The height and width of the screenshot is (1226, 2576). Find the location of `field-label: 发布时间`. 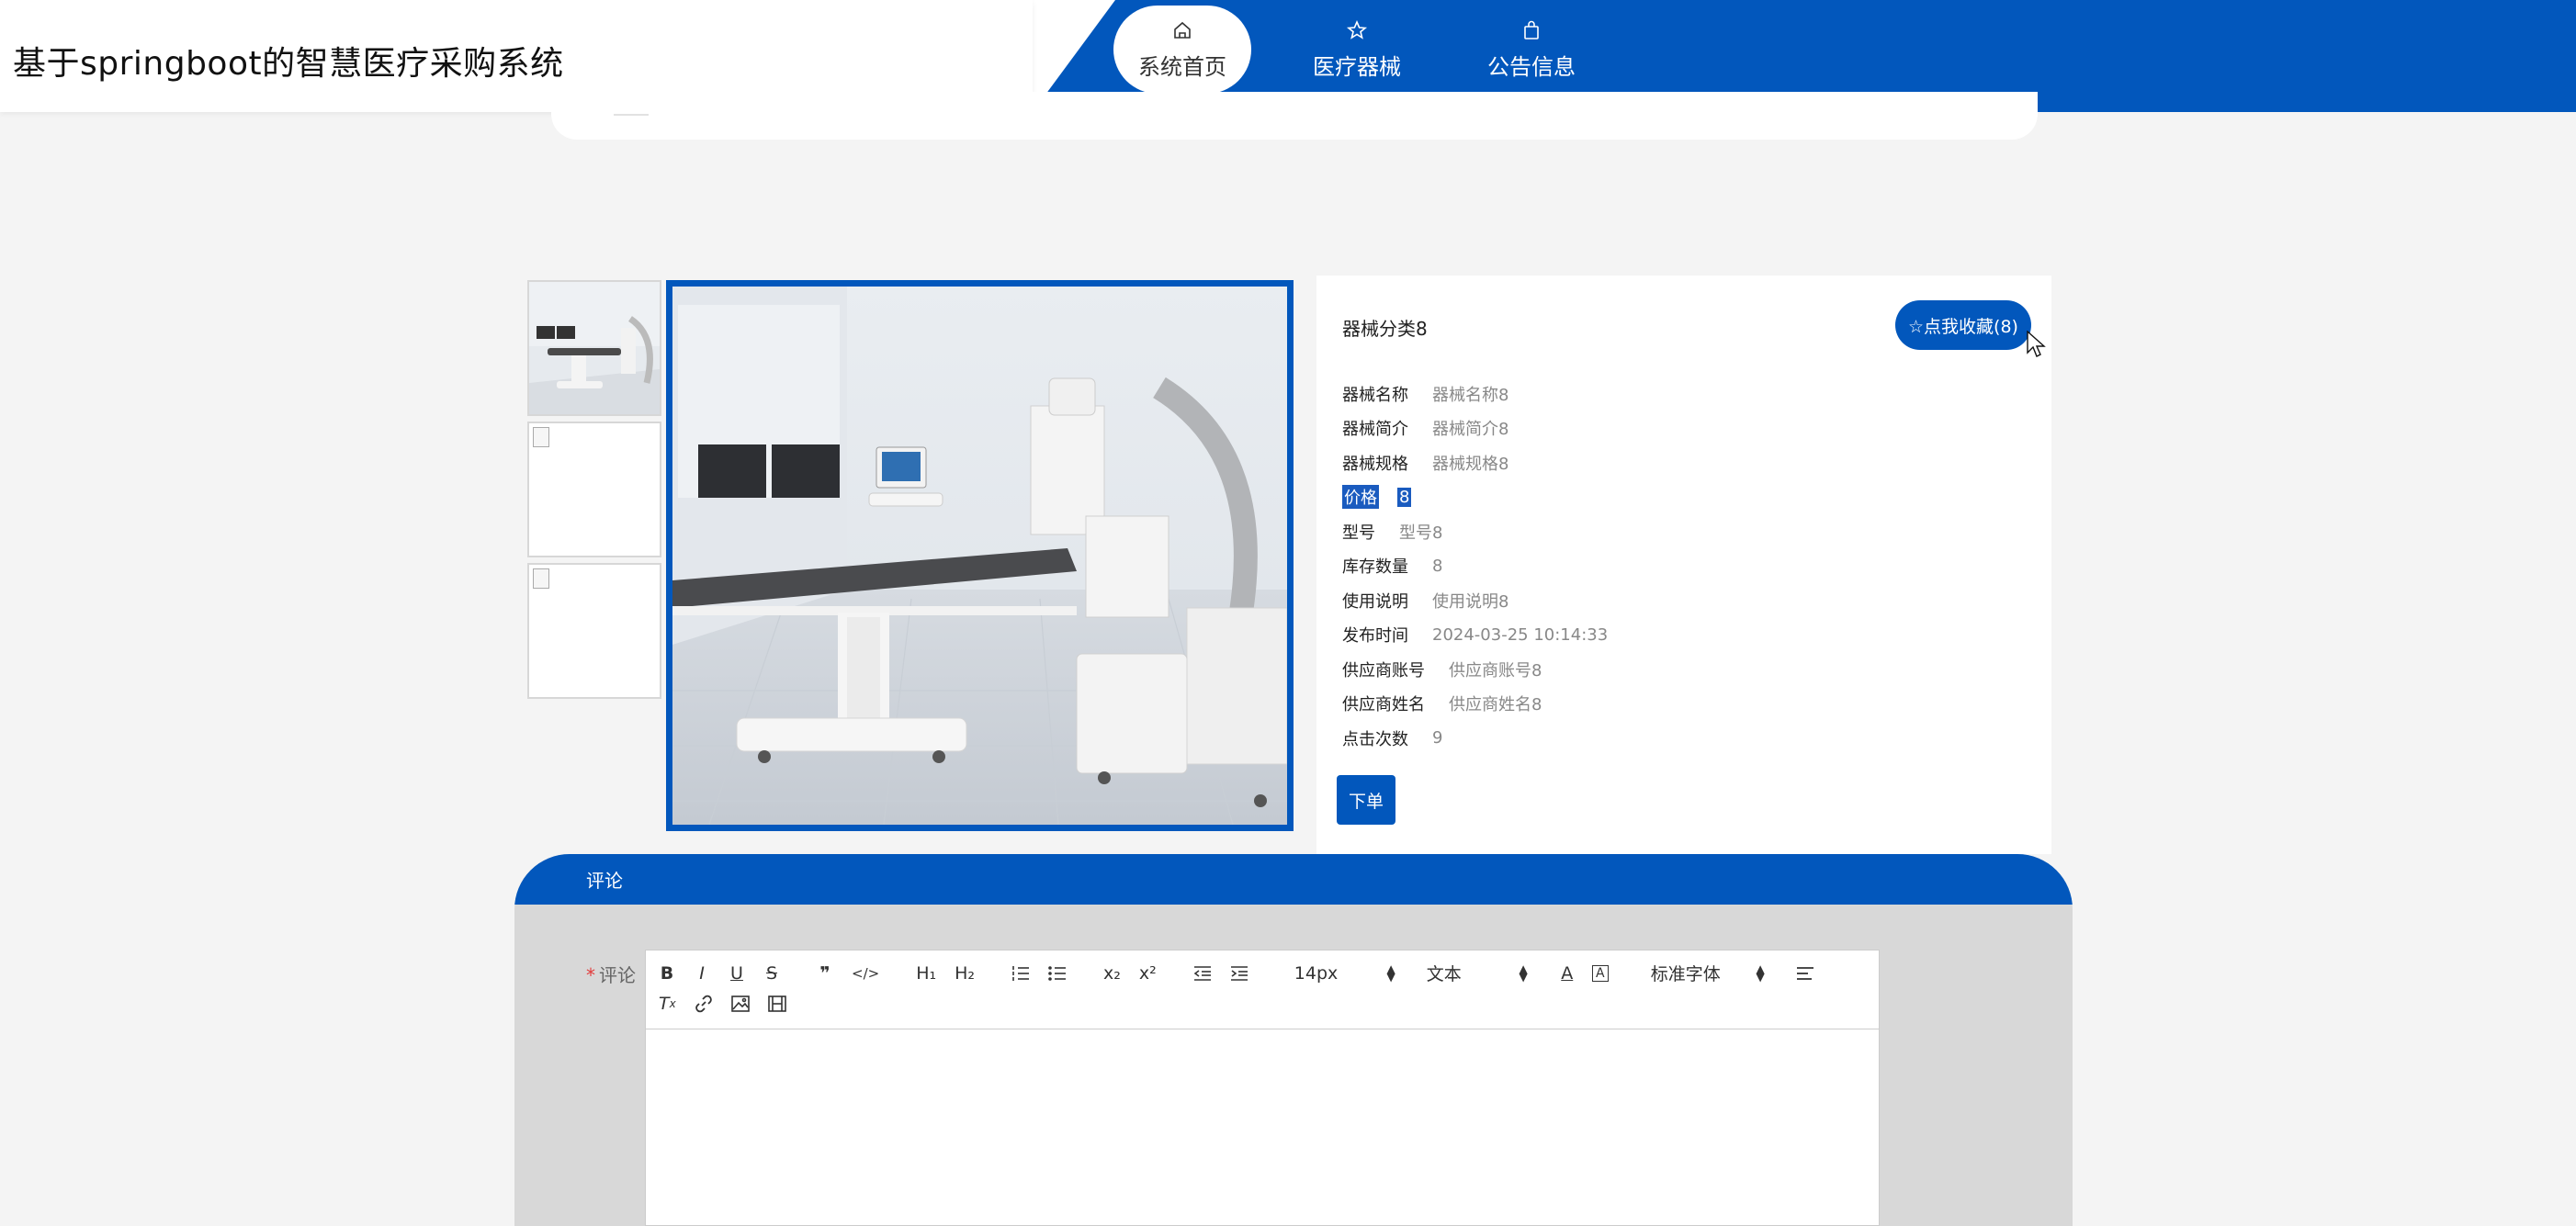

field-label: 发布时间 is located at coordinates (1375, 636).